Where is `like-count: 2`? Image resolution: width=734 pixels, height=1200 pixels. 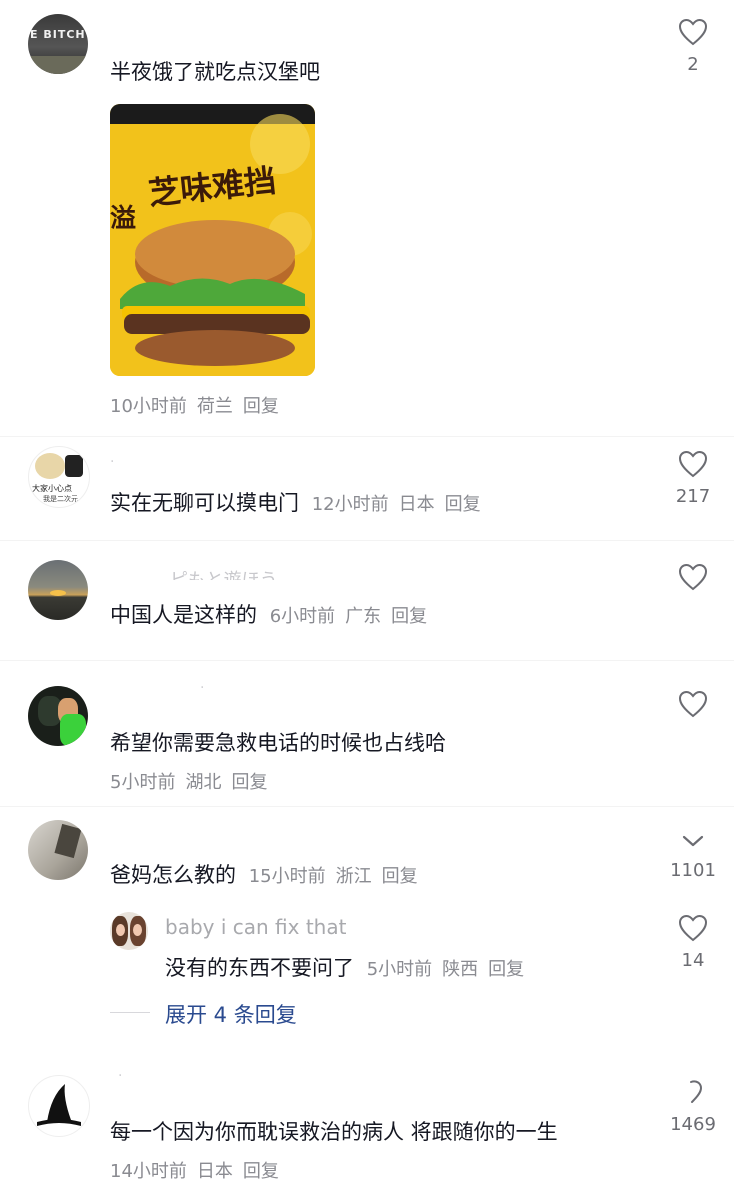
like-count: 2 is located at coordinates (693, 64).